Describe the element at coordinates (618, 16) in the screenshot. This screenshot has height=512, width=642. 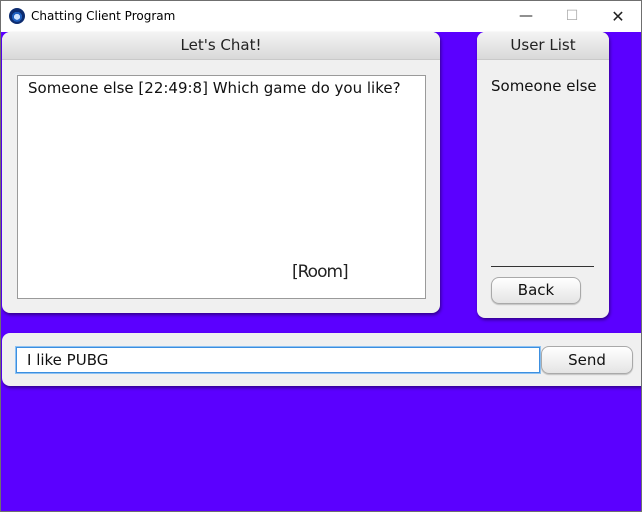
I see `close-button: ✕` at that location.